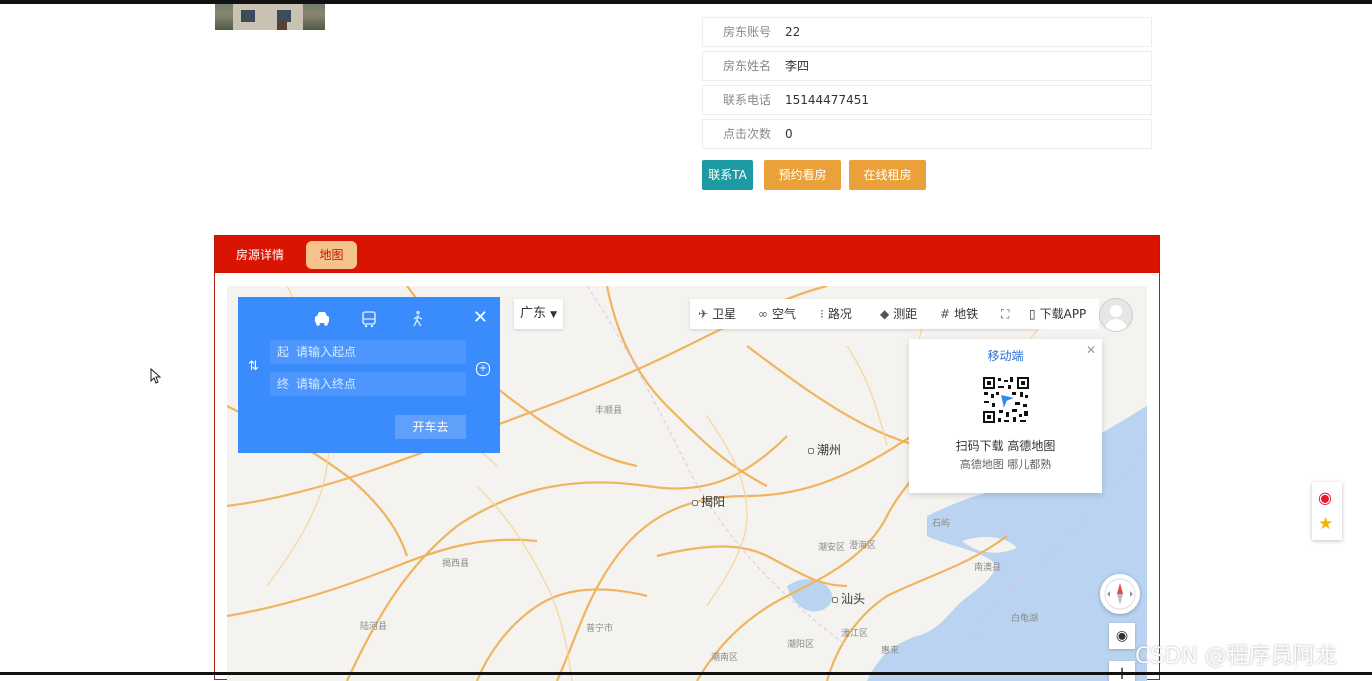 The image size is (1372, 681). Describe the element at coordinates (898, 314) in the screenshot. I see `measure-tool: ◆ 测距` at that location.